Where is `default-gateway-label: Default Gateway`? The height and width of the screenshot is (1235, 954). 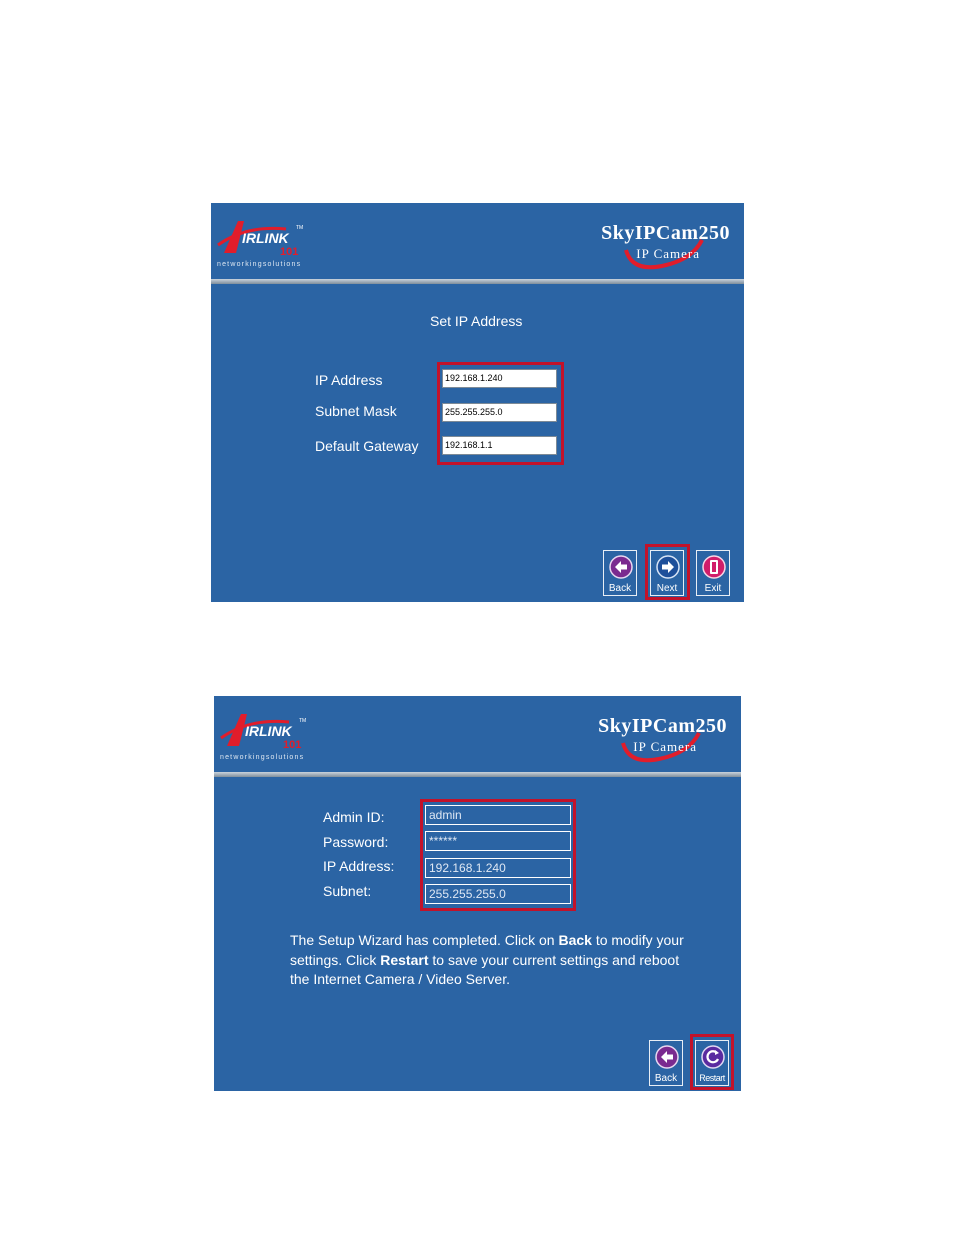 default-gateway-label: Default Gateway is located at coordinates (367, 446).